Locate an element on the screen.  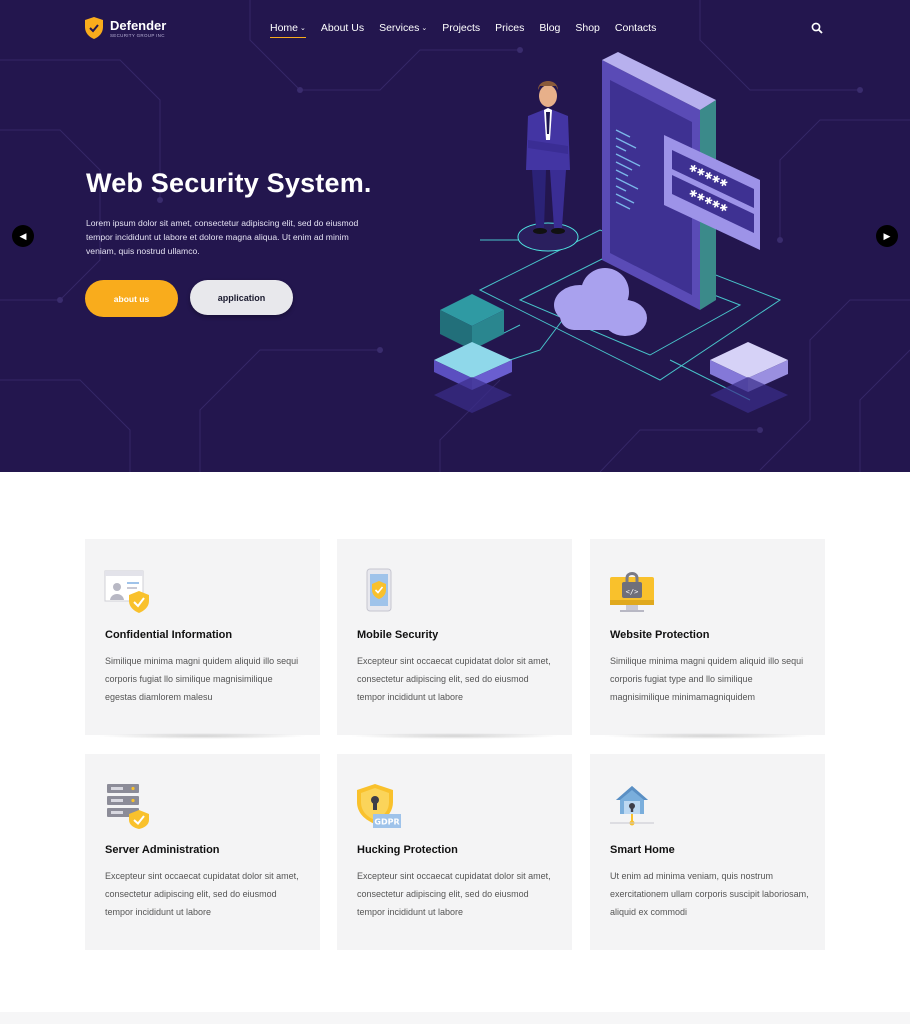
nav-item-contacts: Contacts is located at coordinates (635, 28).